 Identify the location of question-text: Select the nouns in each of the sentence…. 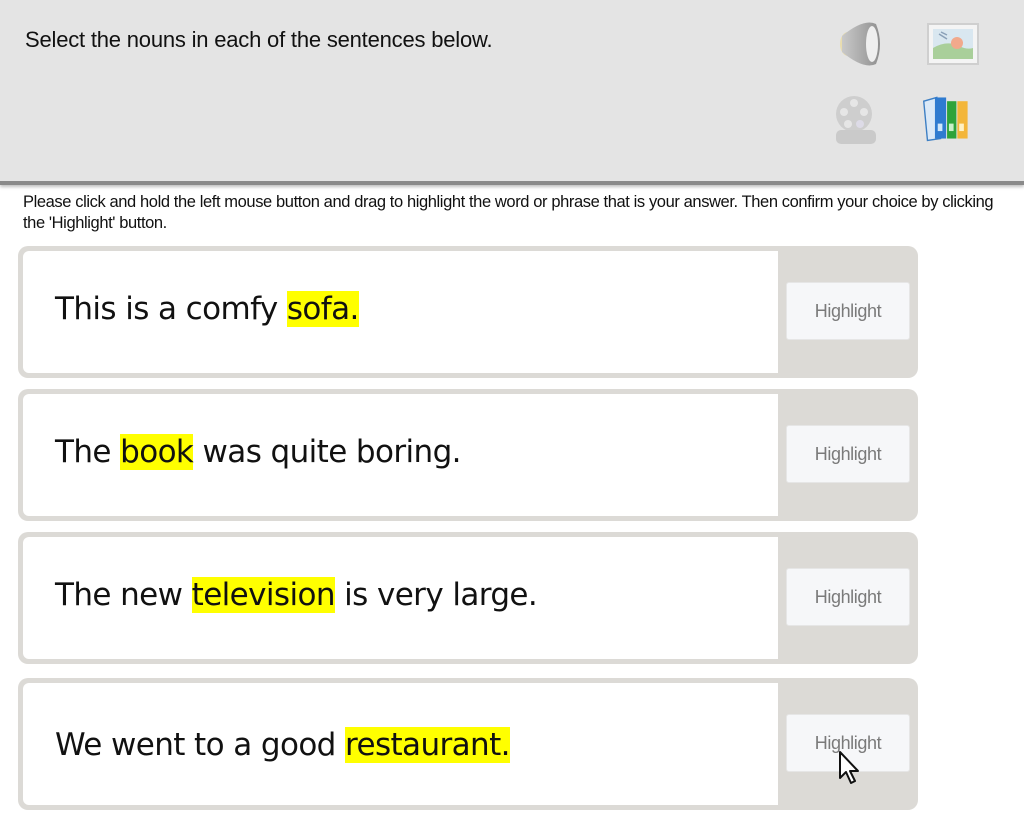
(259, 39).